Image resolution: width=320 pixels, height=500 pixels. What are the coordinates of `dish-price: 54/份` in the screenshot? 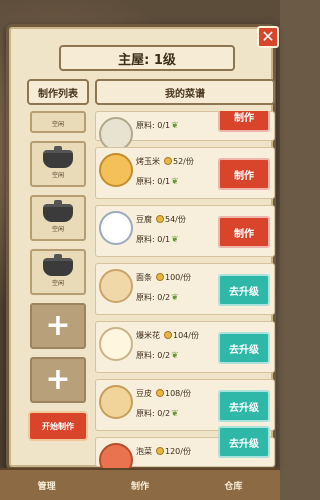 It's located at (175, 219).